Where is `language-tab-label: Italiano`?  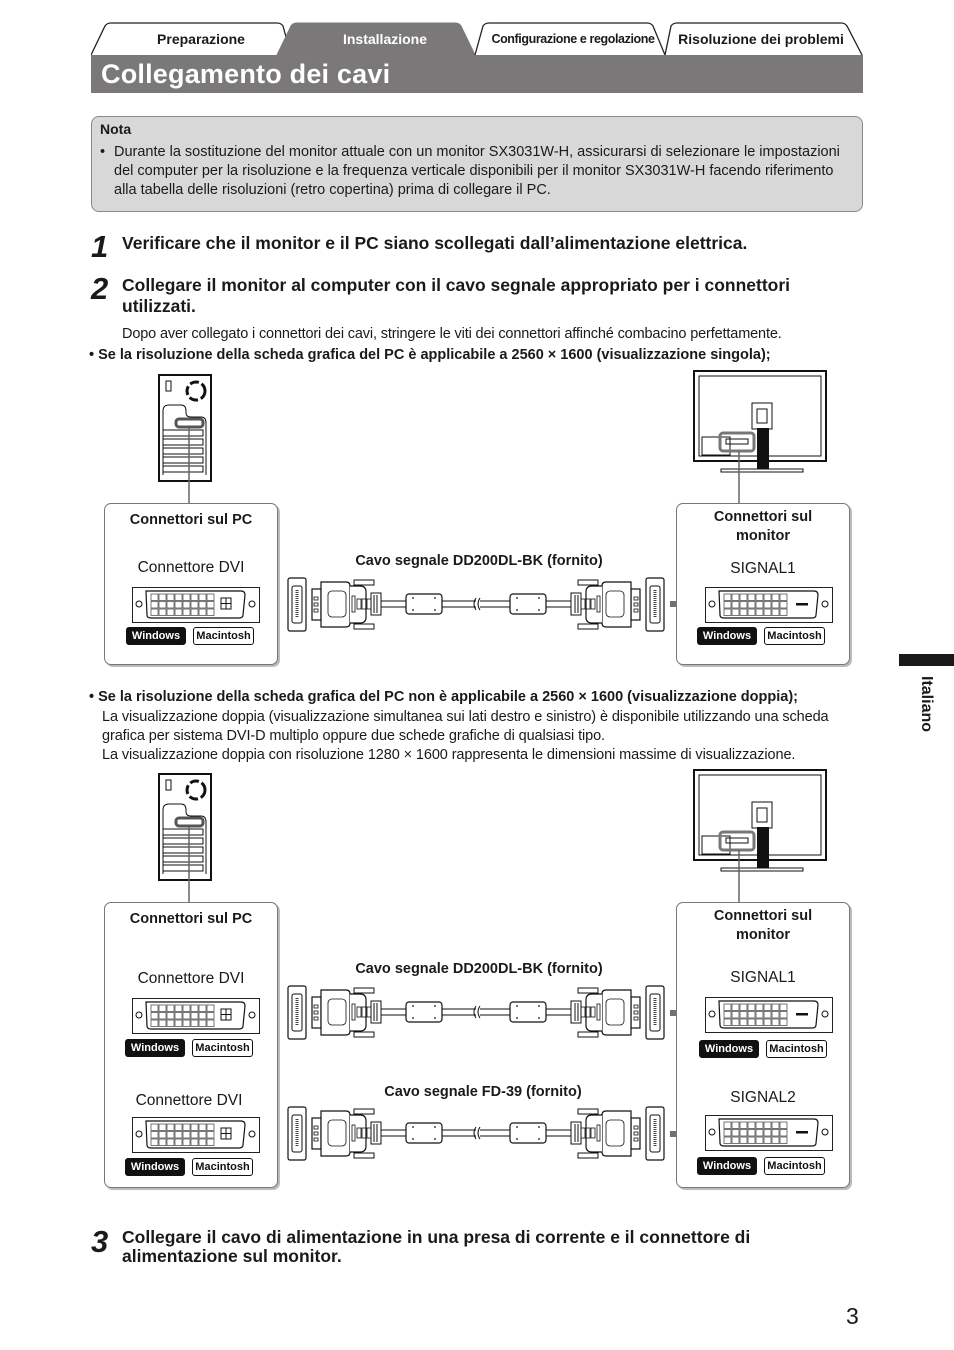
language-tab-label: Italiano is located at coordinates (926, 704).